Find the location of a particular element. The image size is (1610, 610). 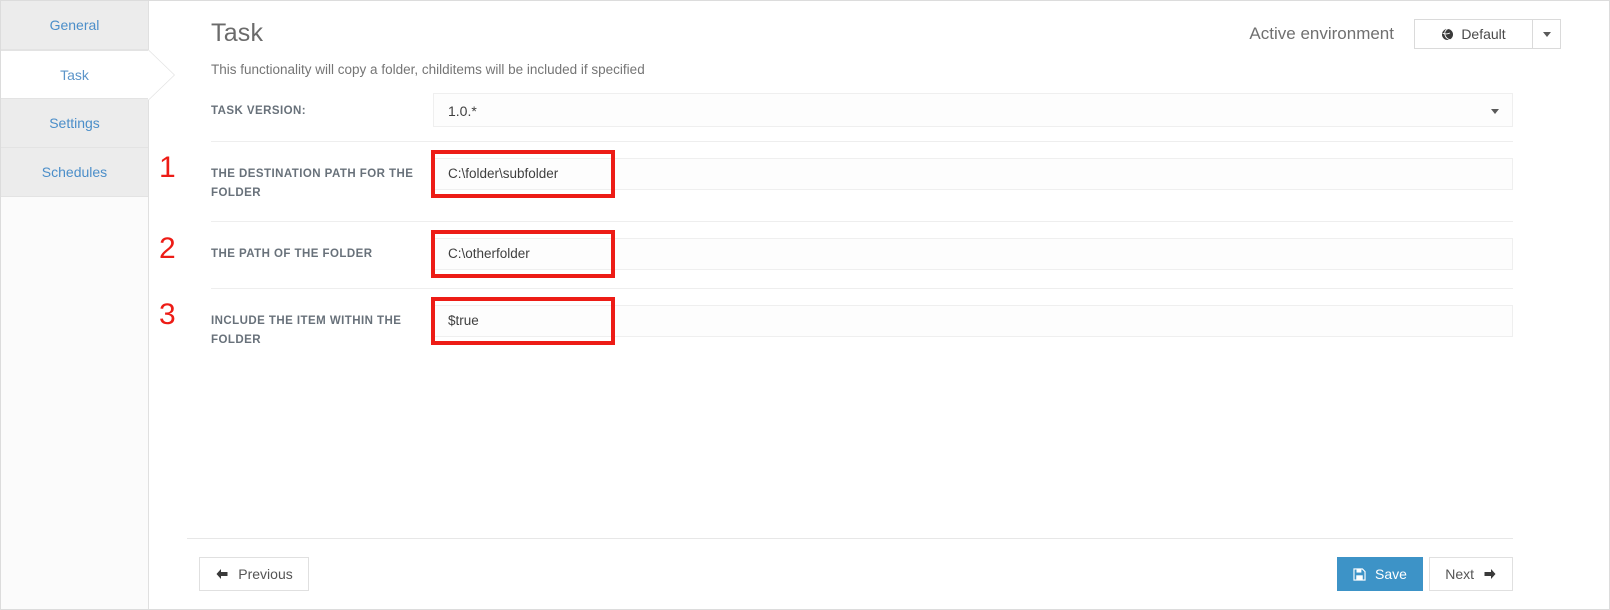

folder-path-input is located at coordinates (973, 254).